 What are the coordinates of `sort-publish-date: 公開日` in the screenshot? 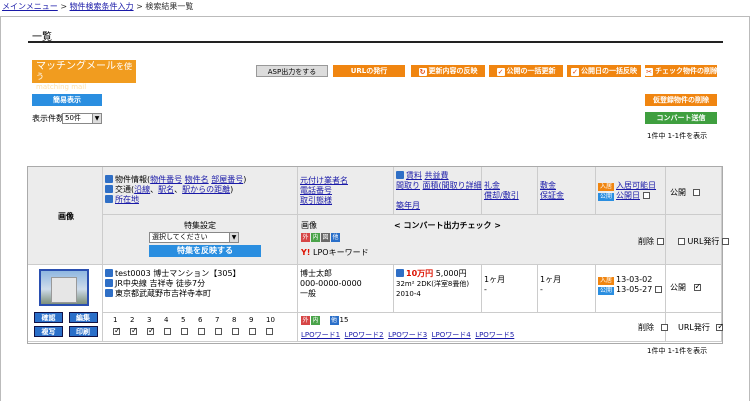 It's located at (628, 195).